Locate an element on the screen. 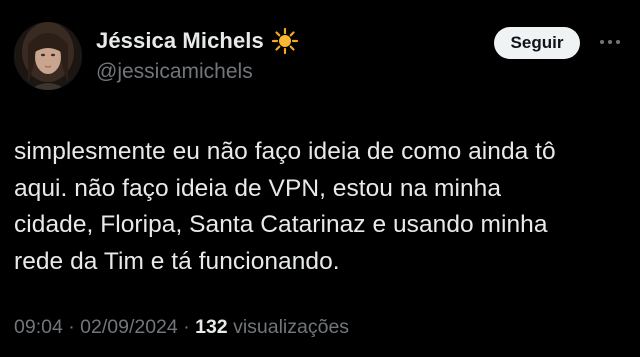  more-dots-icon is located at coordinates (610, 42).